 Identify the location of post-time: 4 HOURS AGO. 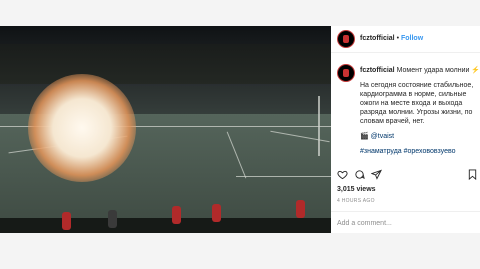
(356, 201).